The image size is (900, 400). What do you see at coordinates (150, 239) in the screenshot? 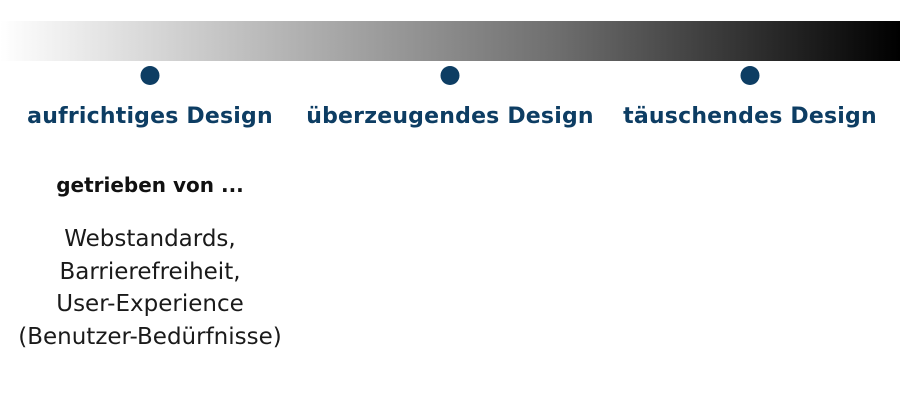
I see `driven-by-item: Webstandards,` at bounding box center [150, 239].